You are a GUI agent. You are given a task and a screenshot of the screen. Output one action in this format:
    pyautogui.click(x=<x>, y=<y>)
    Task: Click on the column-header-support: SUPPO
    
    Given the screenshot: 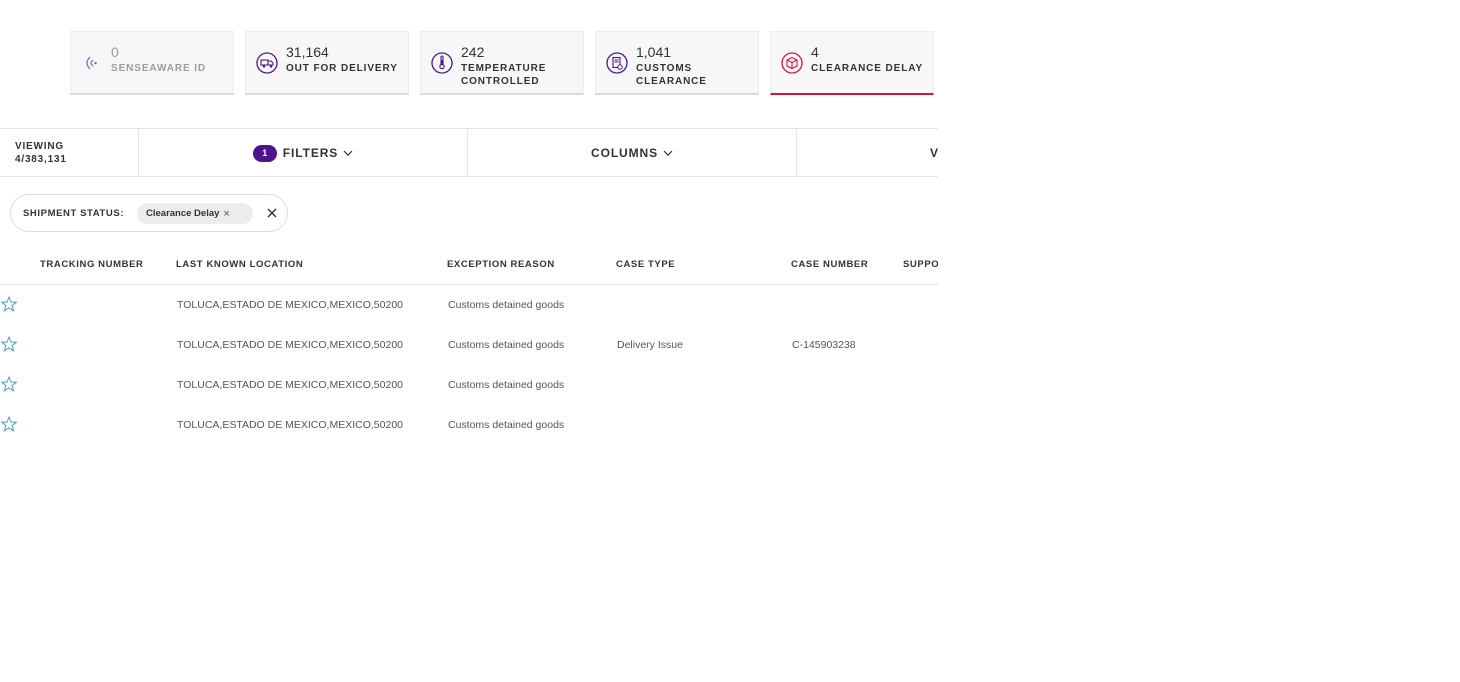 What is the action you would take?
    pyautogui.click(x=920, y=264)
    